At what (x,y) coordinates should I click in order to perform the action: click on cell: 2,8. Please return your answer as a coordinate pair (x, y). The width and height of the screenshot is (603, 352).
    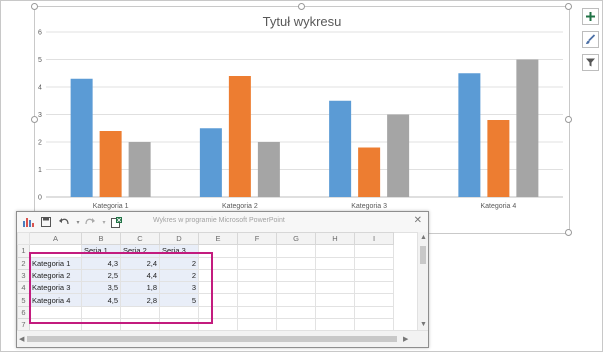
    Looking at the image, I should click on (140, 300).